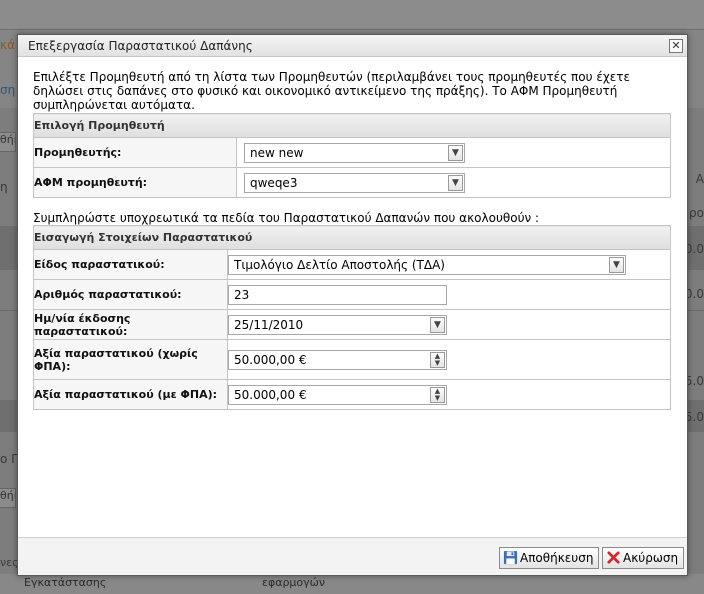  I want to click on doc-number-label: Αριθμός παραστατικού:, so click(130, 294).